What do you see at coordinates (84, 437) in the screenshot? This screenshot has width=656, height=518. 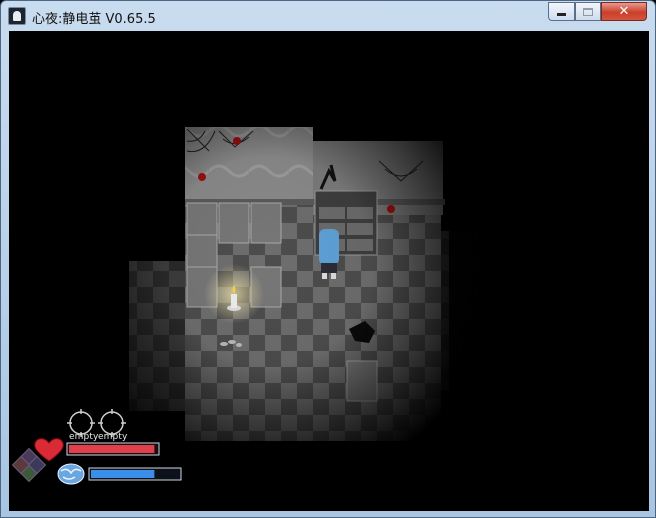 I see `slot-1-label: empty` at bounding box center [84, 437].